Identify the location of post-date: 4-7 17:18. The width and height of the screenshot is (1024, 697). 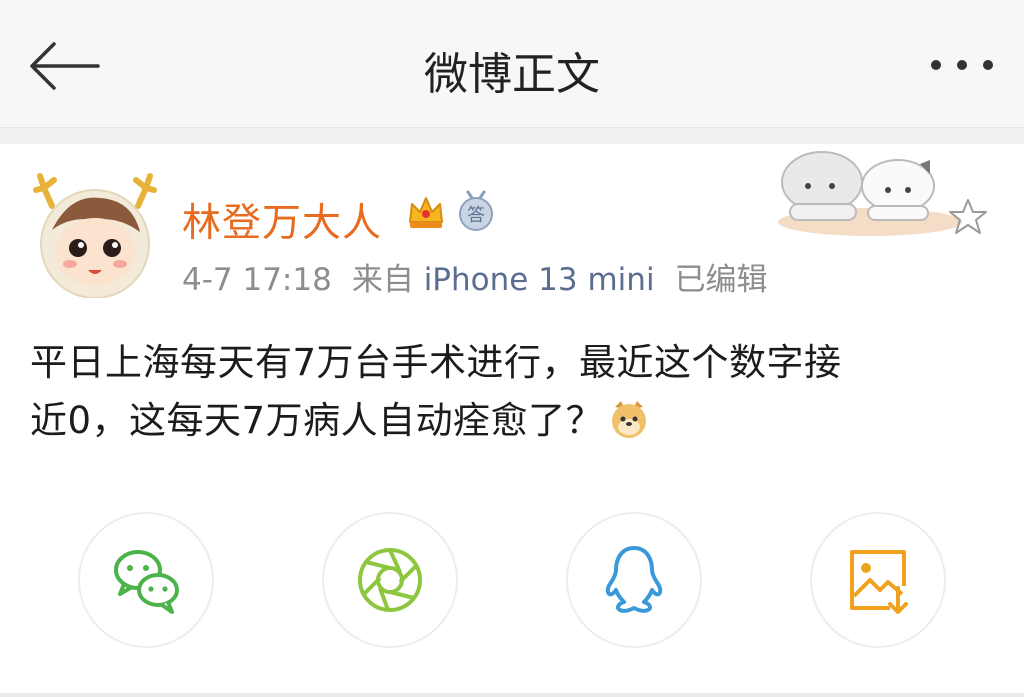
(257, 280).